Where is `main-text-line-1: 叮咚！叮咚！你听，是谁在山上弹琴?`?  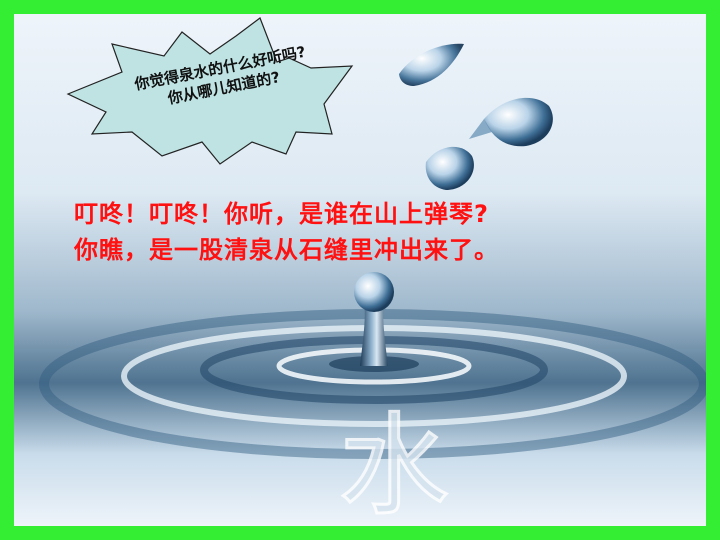
main-text-line-1: 叮咚！叮咚！你听，是谁在山上弹琴? is located at coordinates (281, 214).